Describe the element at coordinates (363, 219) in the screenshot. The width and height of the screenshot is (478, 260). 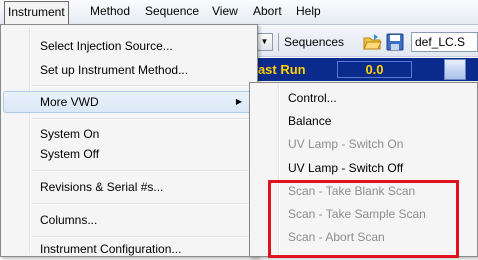
I see `highlight-annotation-box` at that location.